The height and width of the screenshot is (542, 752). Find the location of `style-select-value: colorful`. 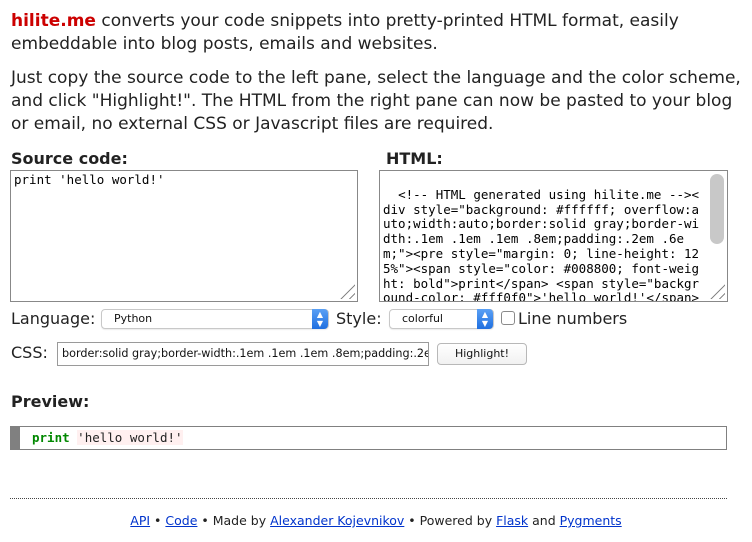

style-select-value: colorful is located at coordinates (422, 318).